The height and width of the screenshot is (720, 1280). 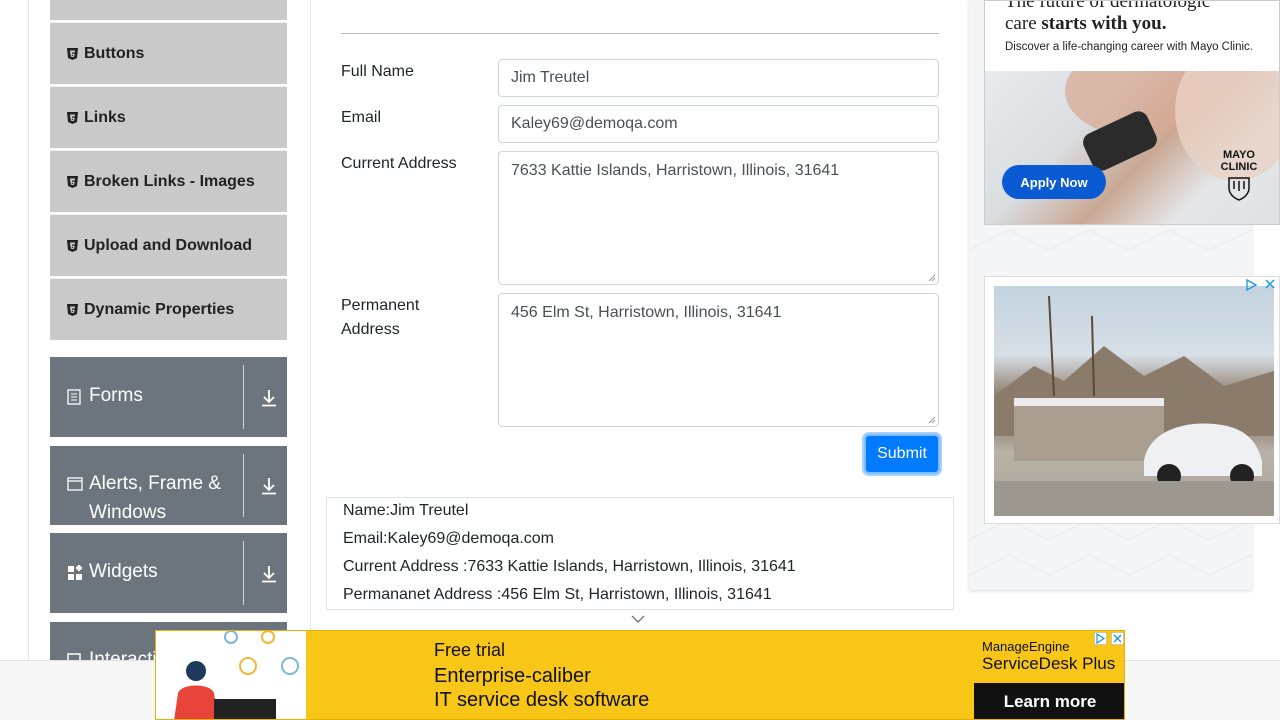 I want to click on banner-line2: Enterprise-caliber, so click(x=512, y=676).